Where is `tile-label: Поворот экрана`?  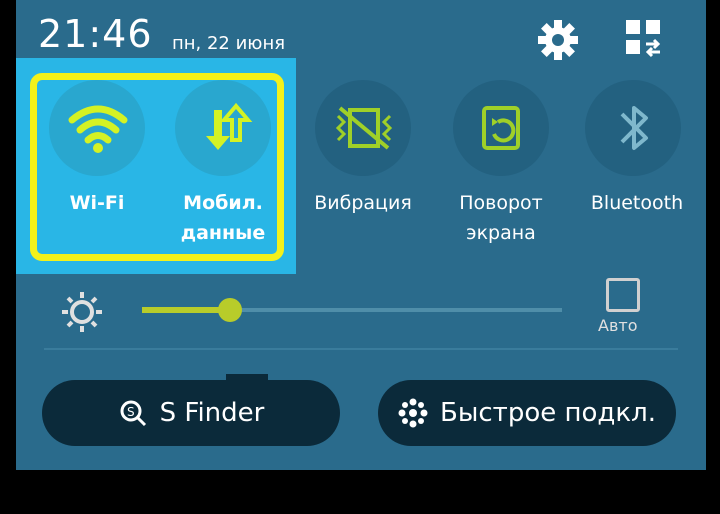
tile-label: Поворот экрана is located at coordinates (501, 218).